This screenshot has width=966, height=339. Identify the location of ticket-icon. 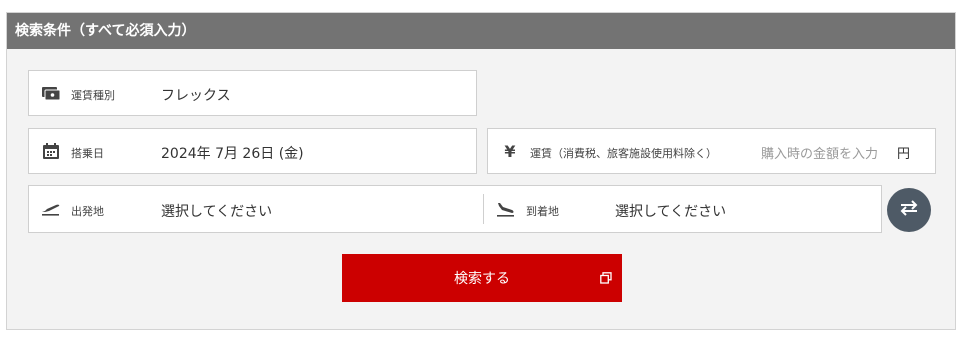
(51, 93).